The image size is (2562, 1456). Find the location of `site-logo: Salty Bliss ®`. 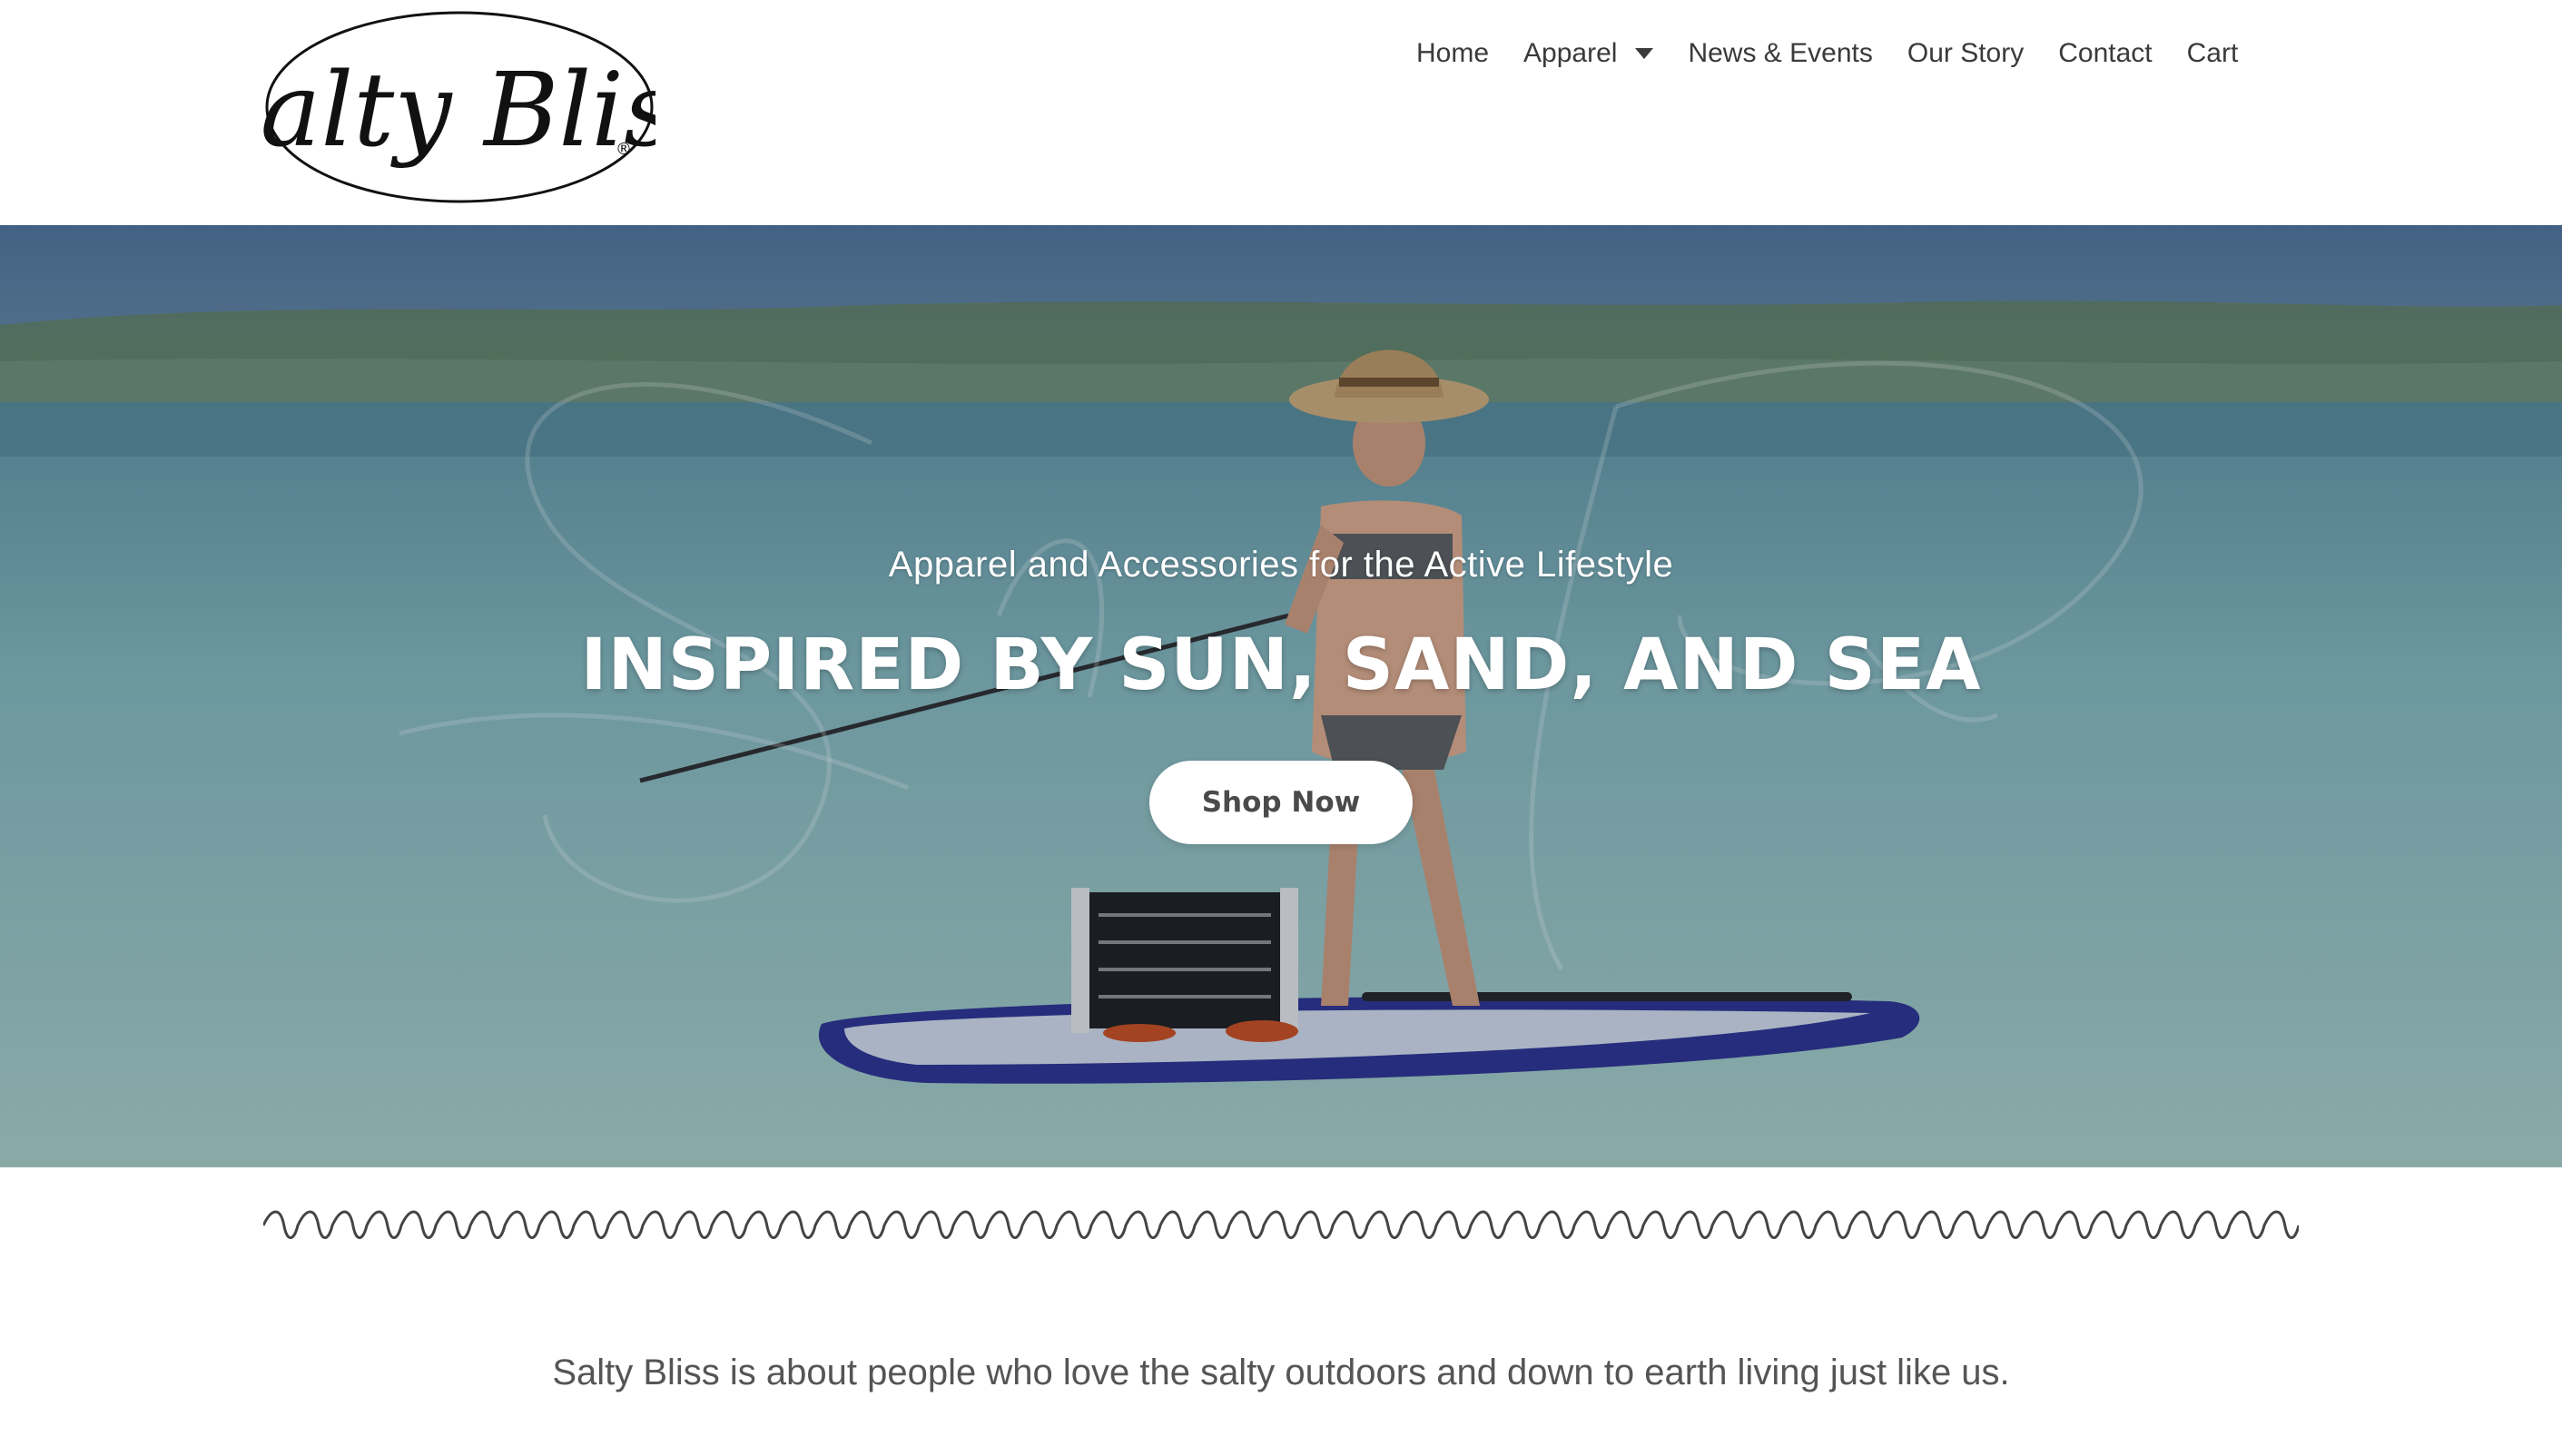

site-logo: Salty Bliss ® is located at coordinates (459, 110).